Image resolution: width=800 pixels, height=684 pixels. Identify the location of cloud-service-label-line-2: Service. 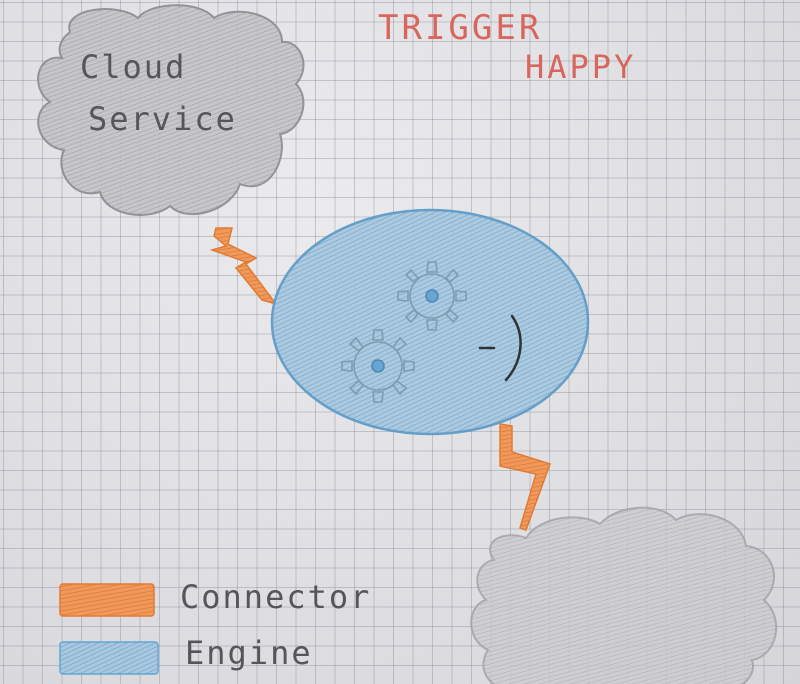
(162, 119).